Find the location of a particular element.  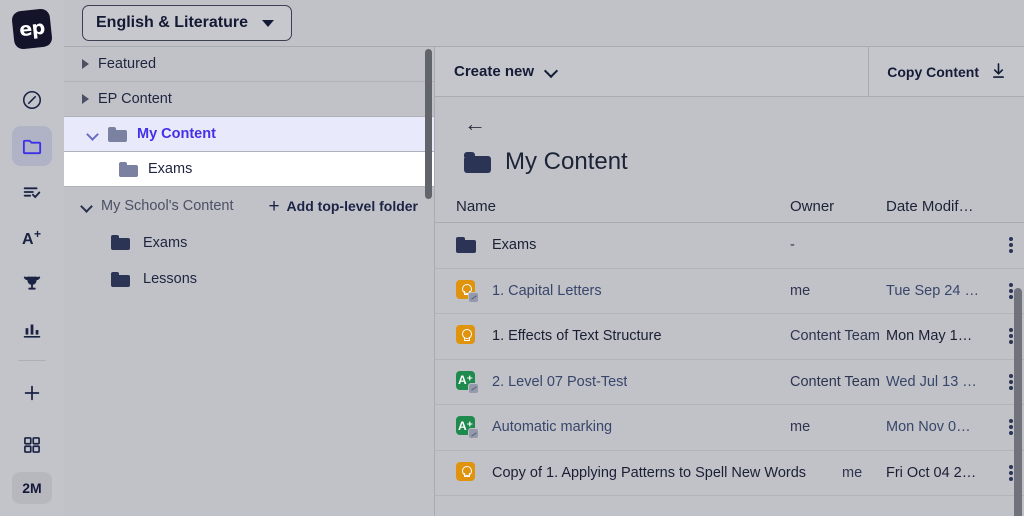

row-menu-button is located at coordinates (1011, 245).